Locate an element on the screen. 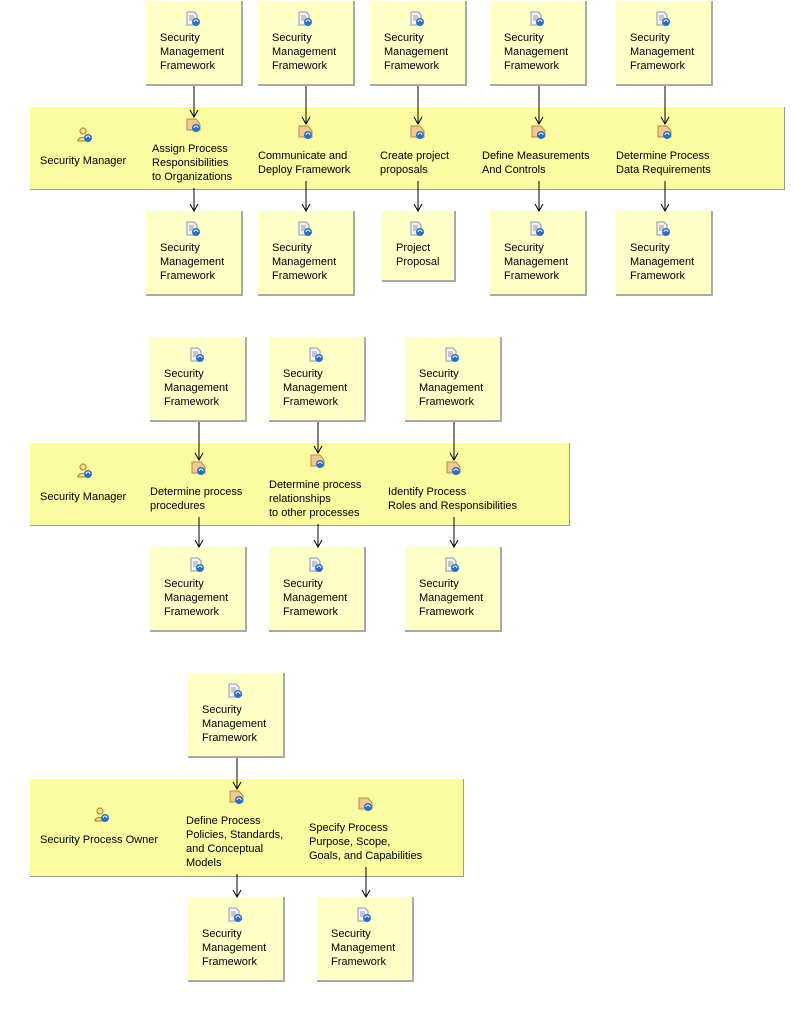  role-label: Security Process Owner is located at coordinates (99, 840).